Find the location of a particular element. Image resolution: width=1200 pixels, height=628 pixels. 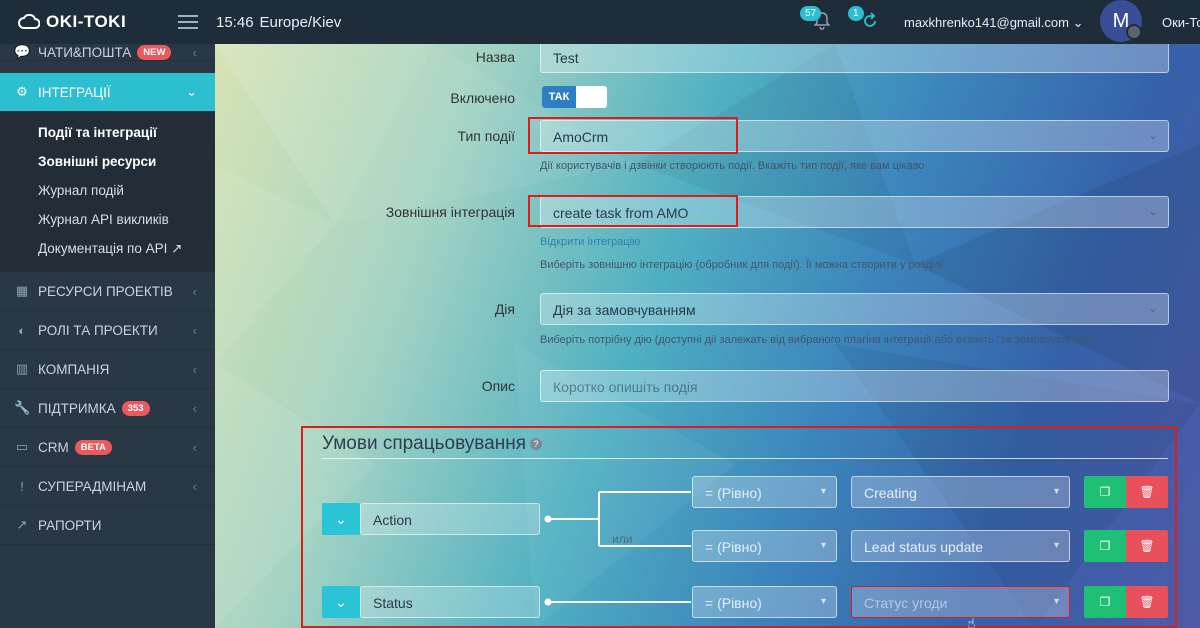

sidebar-item-chats: 💬 ЧАТИ&ПОШТА NEW ‹ is located at coordinates (107, 52).